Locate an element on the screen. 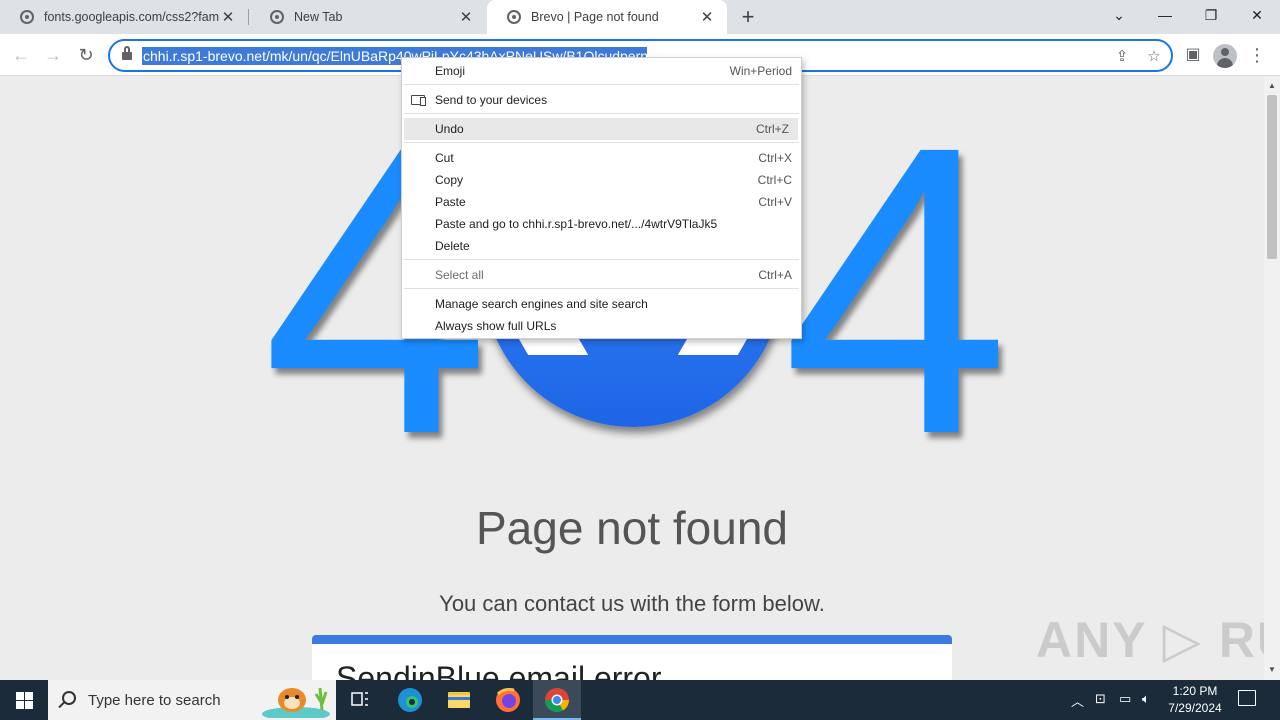  tab-title: fonts.googleapis.com/css2?fam is located at coordinates (132, 17).